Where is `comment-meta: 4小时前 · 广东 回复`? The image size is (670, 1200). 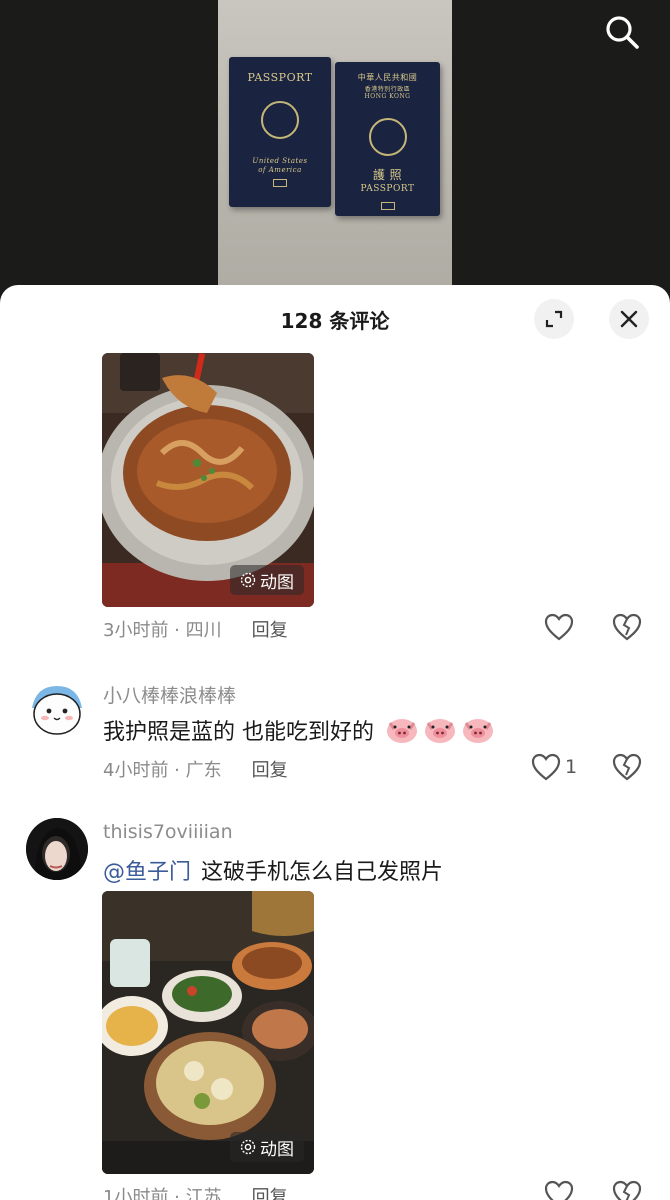 comment-meta: 4小时前 · 广东 回复 is located at coordinates (195, 769).